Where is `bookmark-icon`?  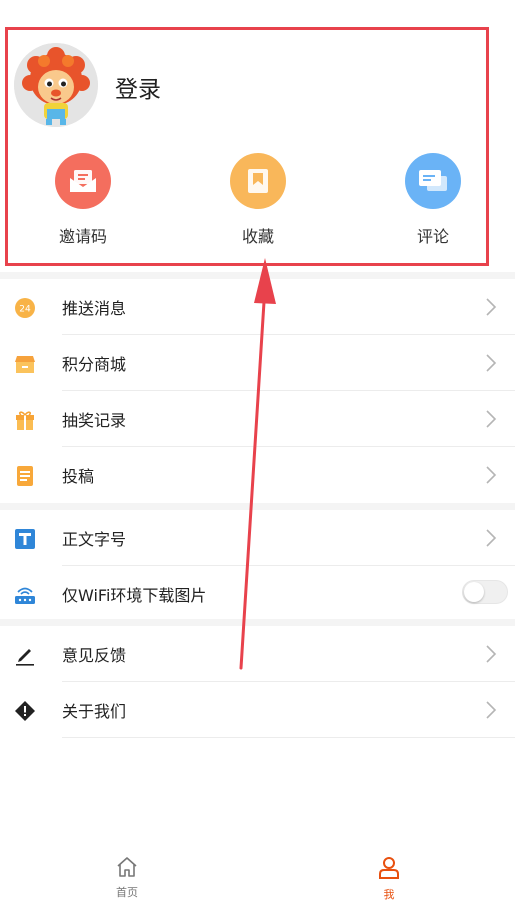 bookmark-icon is located at coordinates (258, 181).